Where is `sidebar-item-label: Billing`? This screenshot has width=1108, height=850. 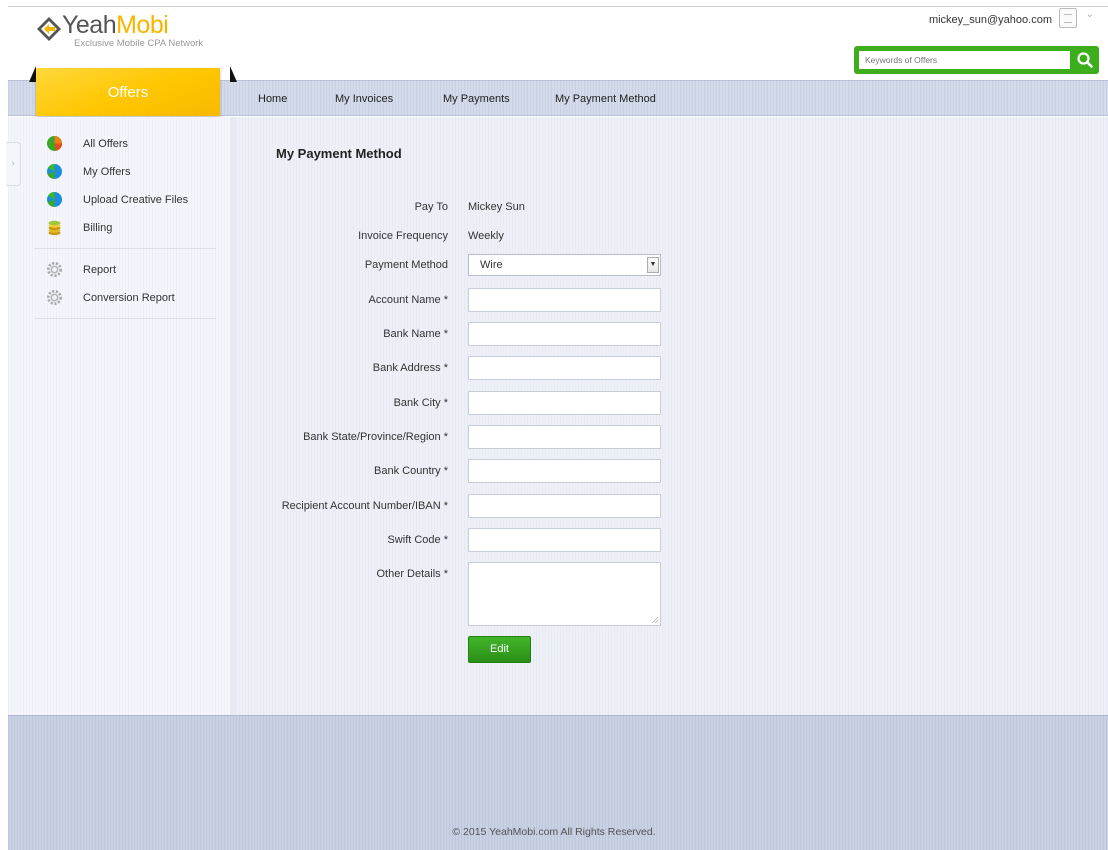 sidebar-item-label: Billing is located at coordinates (98, 228).